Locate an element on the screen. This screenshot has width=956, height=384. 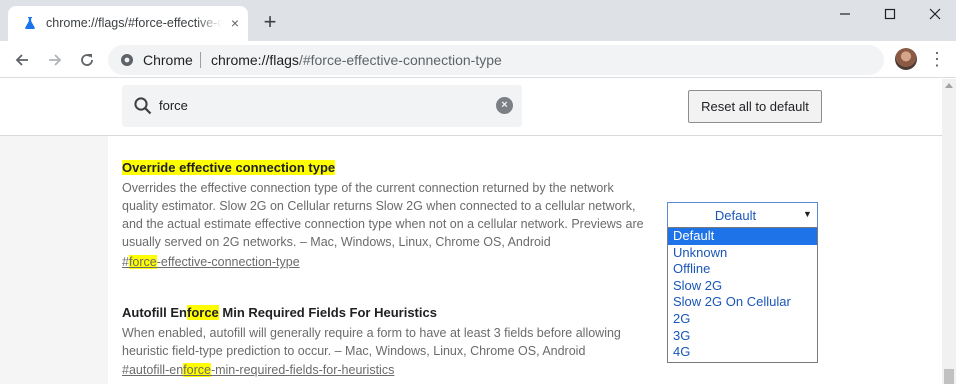
minimize-icon is located at coordinates (844, 14).